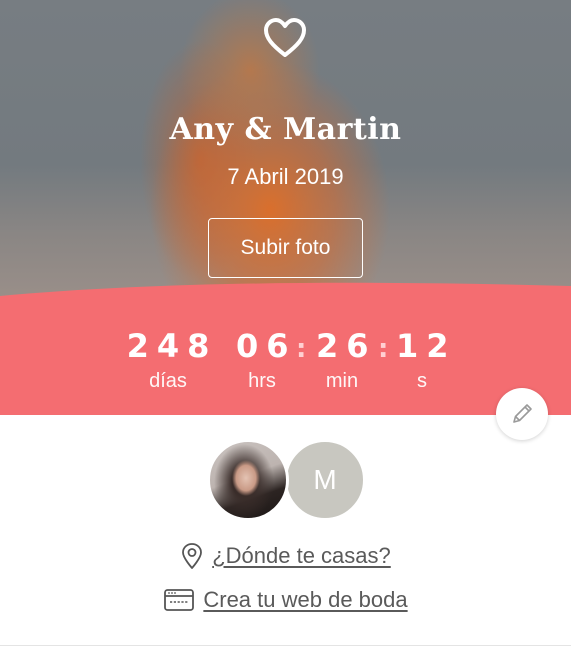  I want to click on edit-button, so click(522, 414).